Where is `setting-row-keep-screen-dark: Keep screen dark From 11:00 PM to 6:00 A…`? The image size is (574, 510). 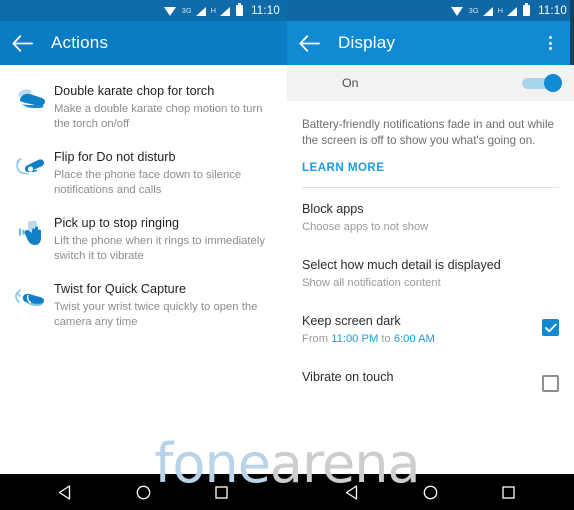 setting-row-keep-screen-dark: Keep screen dark From 11:00 PM to 6:00 A… is located at coordinates (430, 319).